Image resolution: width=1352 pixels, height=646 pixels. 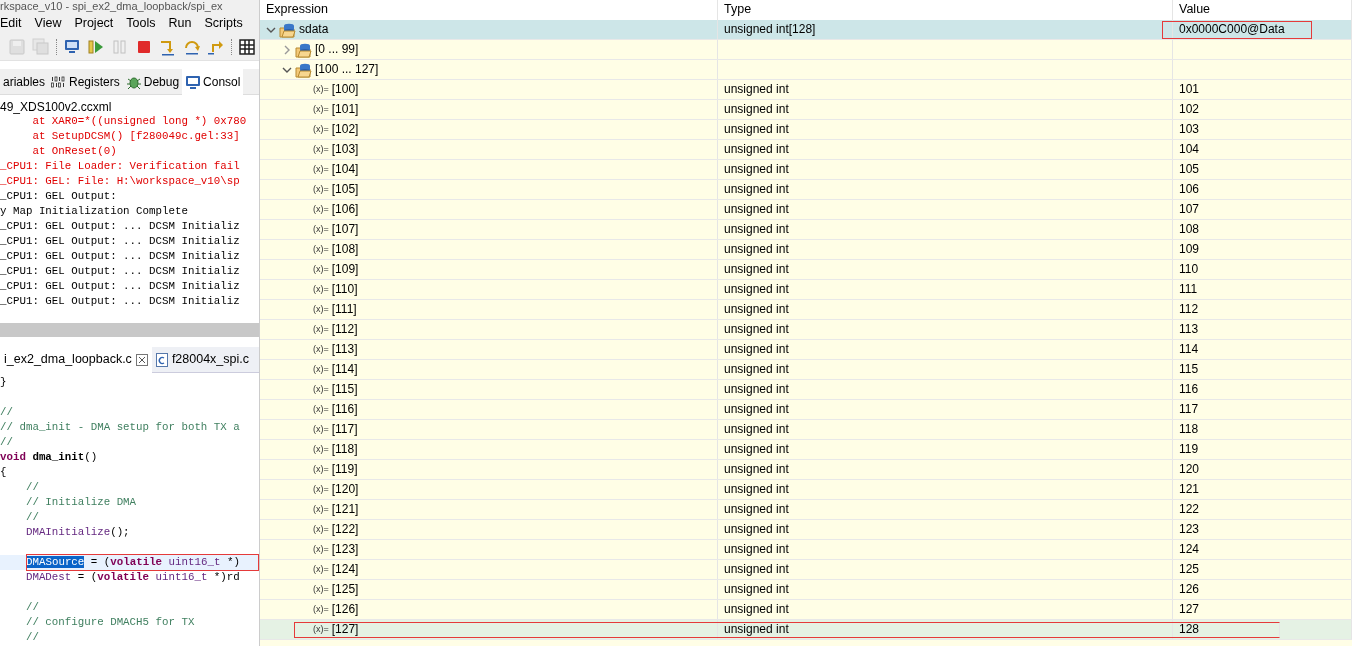 I want to click on resume-icon, so click(x=96, y=46).